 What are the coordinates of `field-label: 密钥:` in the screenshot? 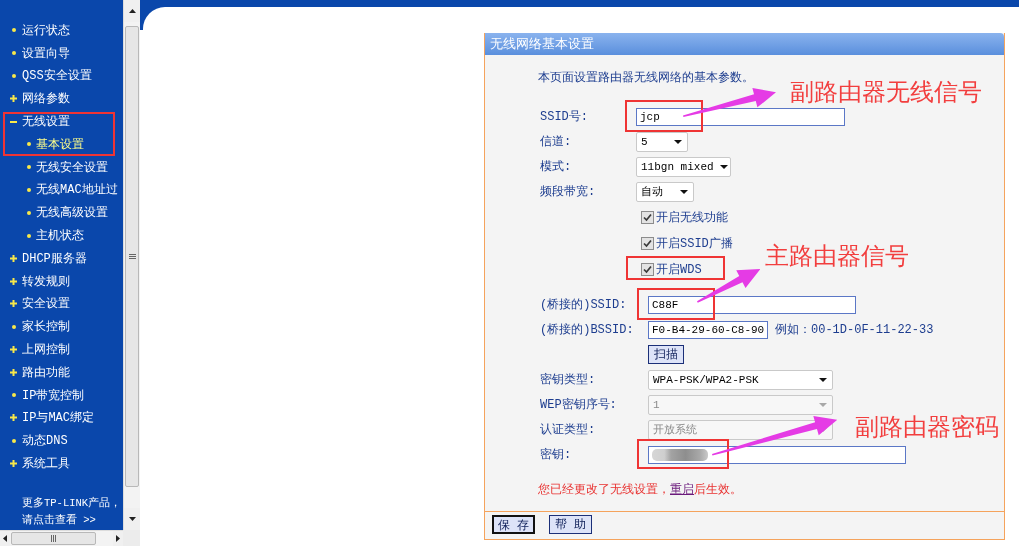 It's located at (556, 455).